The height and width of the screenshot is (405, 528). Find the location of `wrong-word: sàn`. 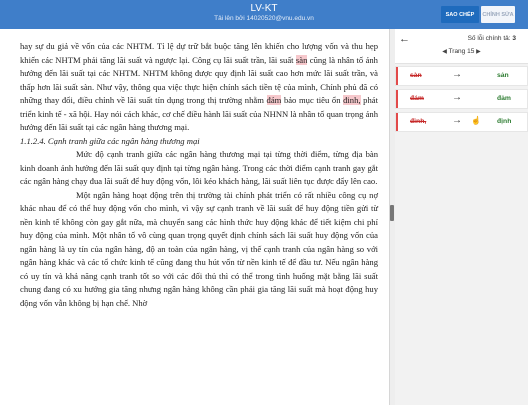

wrong-word: sàn is located at coordinates (416, 75).